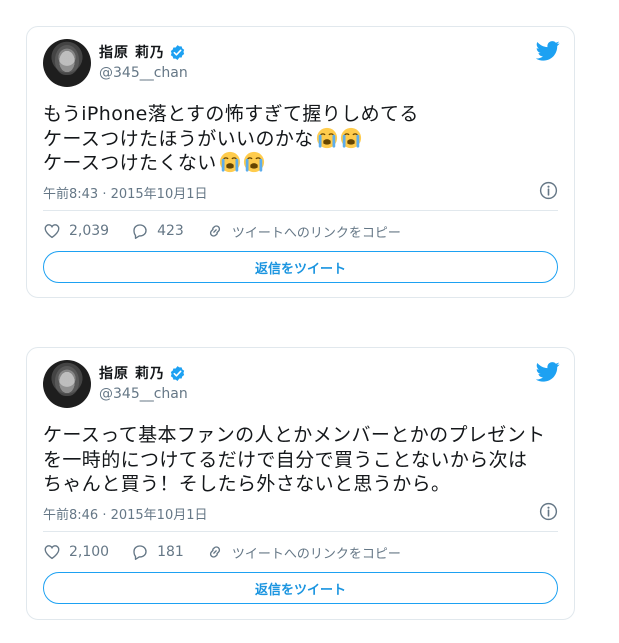 The width and height of the screenshot is (619, 643). What do you see at coordinates (125, 192) in the screenshot?
I see `timestamp: 午前8:43 · 2015年10月1日` at bounding box center [125, 192].